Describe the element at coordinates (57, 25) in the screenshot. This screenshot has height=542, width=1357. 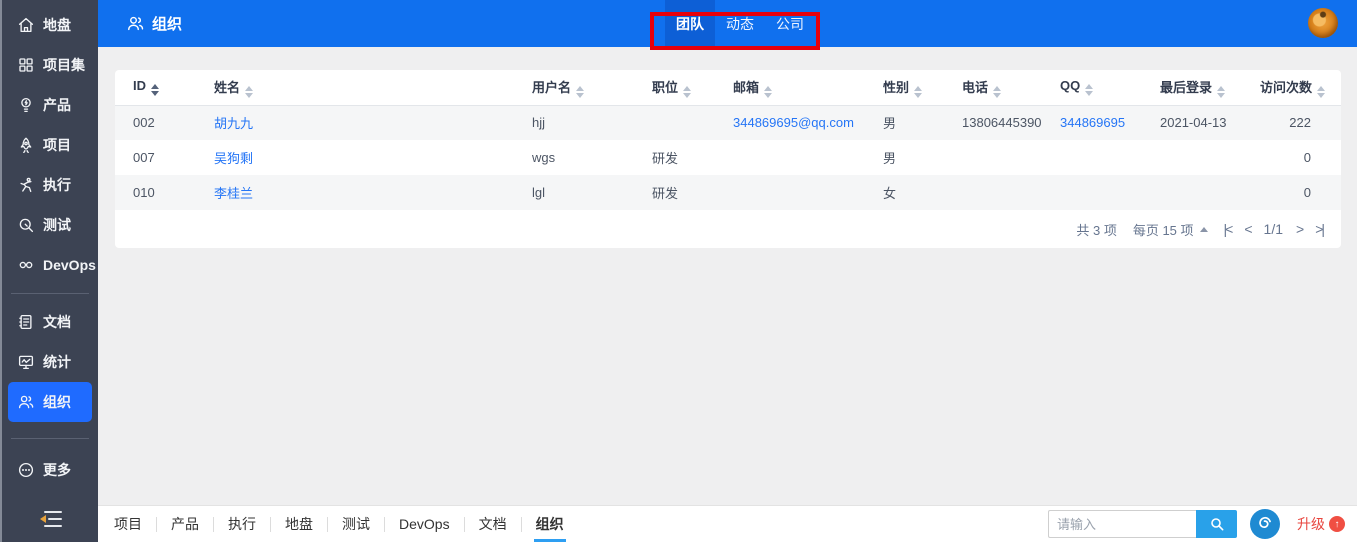
I see `sidebar-item-label: 地盘` at that location.